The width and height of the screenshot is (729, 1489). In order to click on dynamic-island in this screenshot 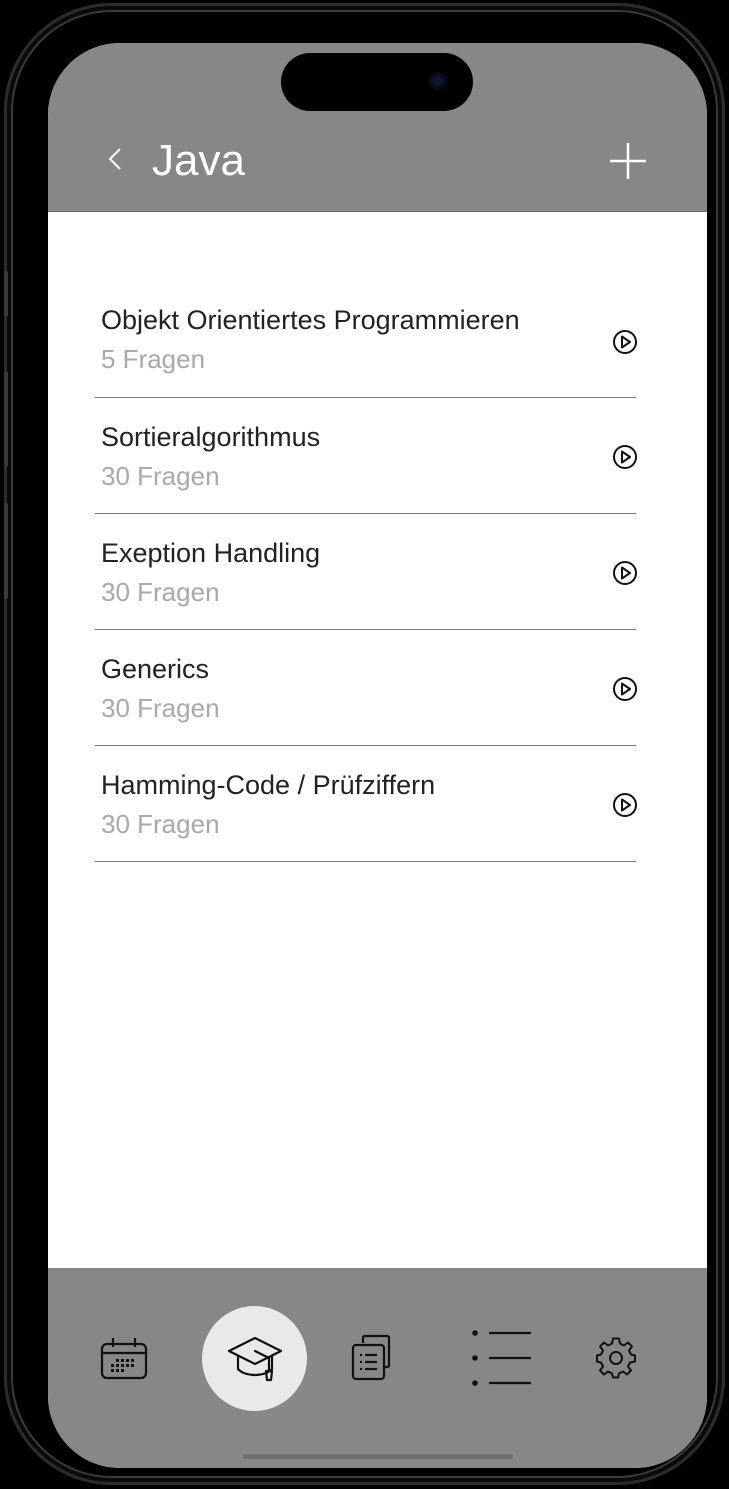, I will do `click(377, 82)`.